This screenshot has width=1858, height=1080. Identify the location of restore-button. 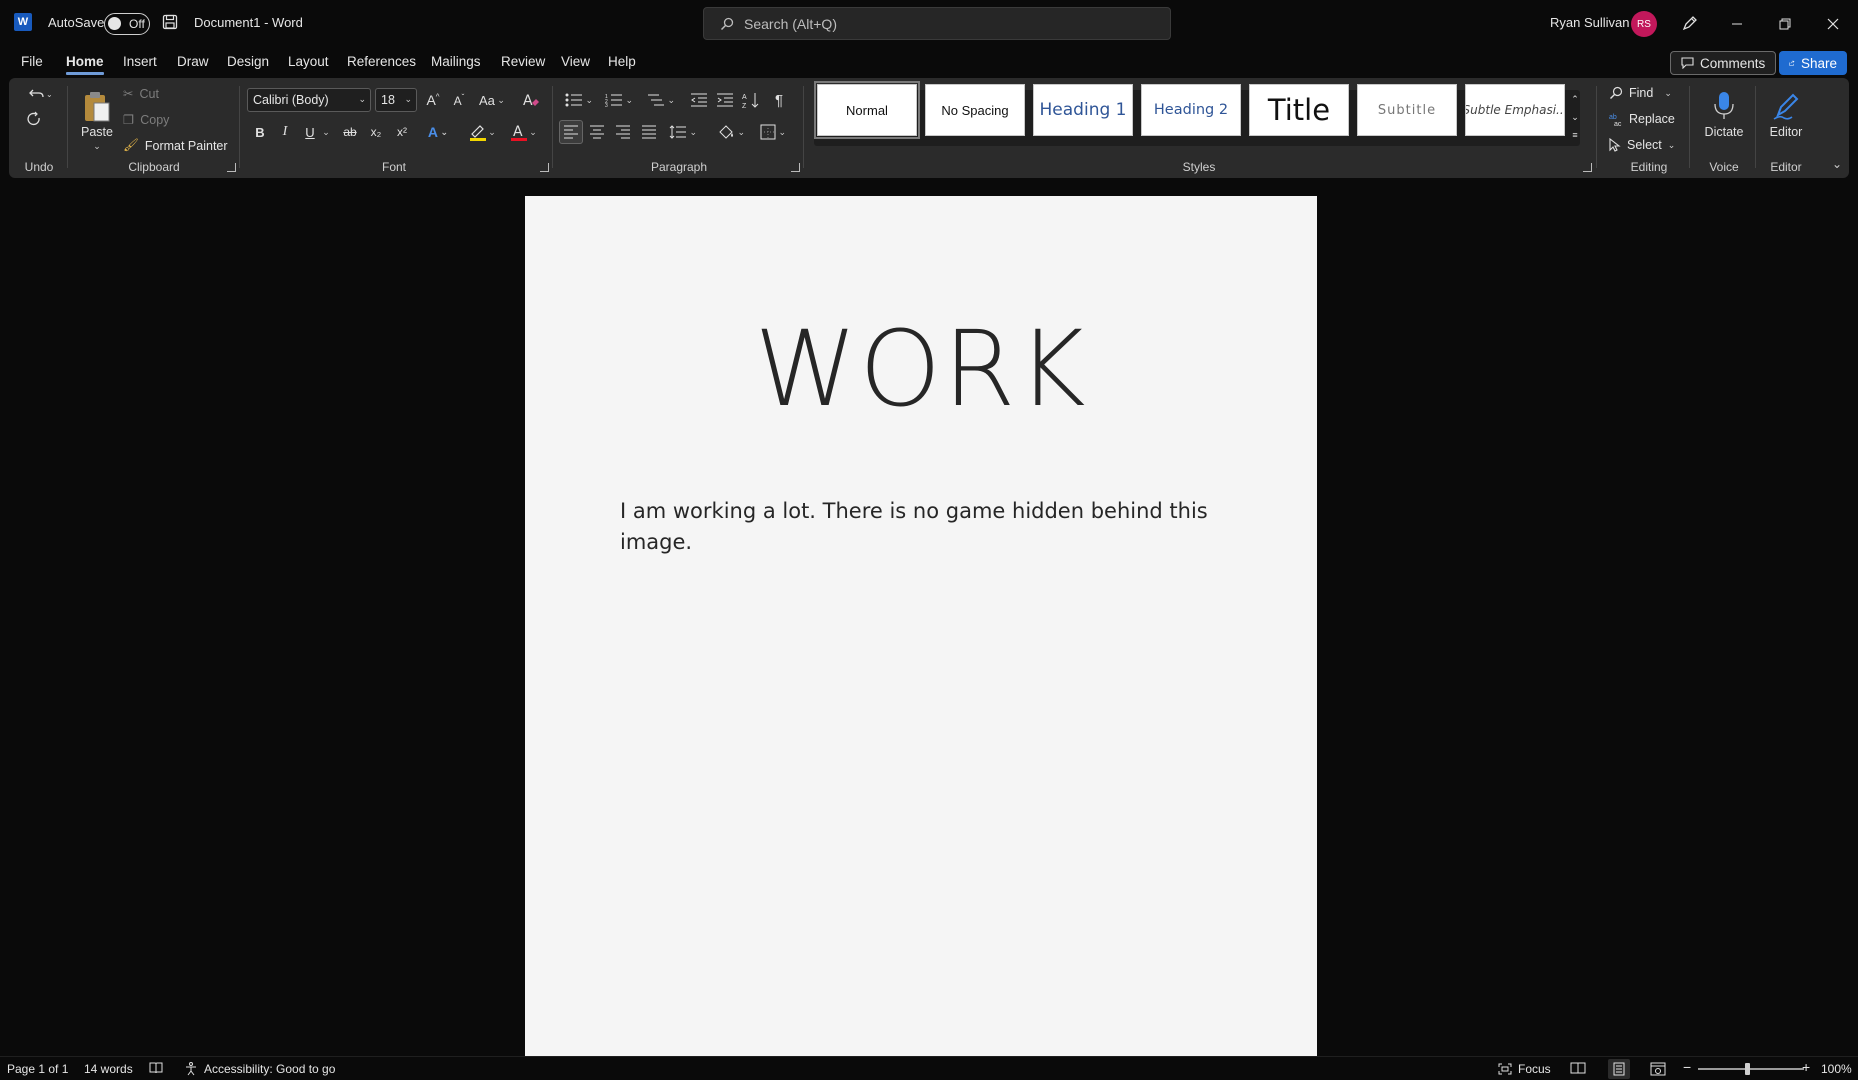
(1785, 24).